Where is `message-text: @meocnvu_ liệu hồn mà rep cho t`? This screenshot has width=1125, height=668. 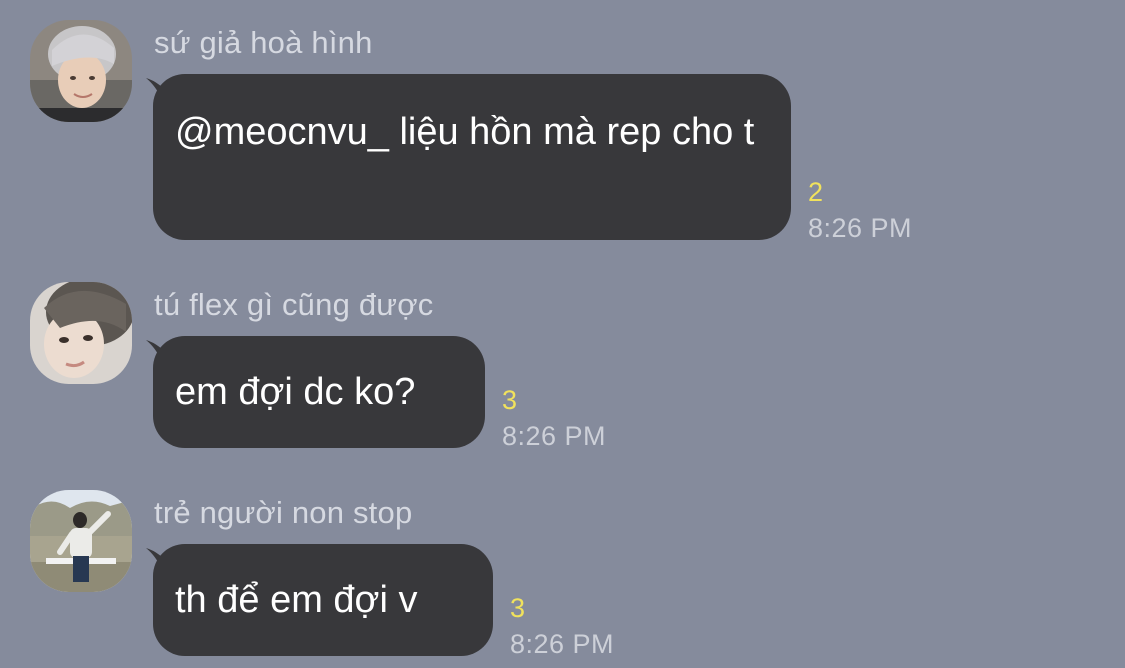
message-text: @meocnvu_ liệu hồn mà rep cho t is located at coordinates (465, 132).